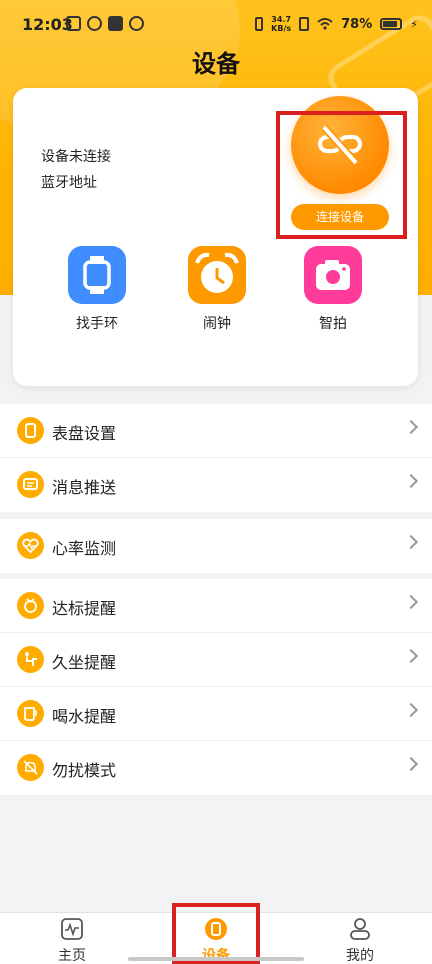  I want to click on settings-row-do-not-disturb: 勿扰模式, so click(216, 768).